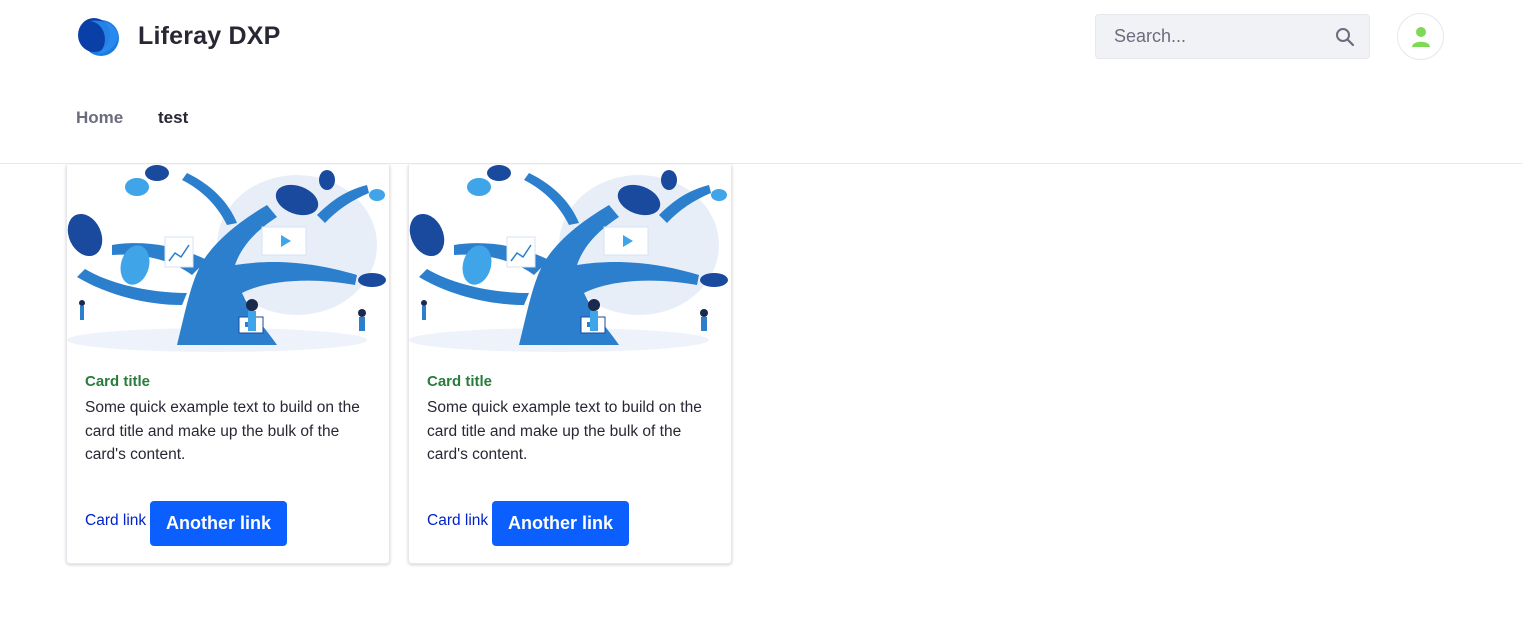  What do you see at coordinates (173, 118) in the screenshot?
I see `nav-item-test: test` at bounding box center [173, 118].